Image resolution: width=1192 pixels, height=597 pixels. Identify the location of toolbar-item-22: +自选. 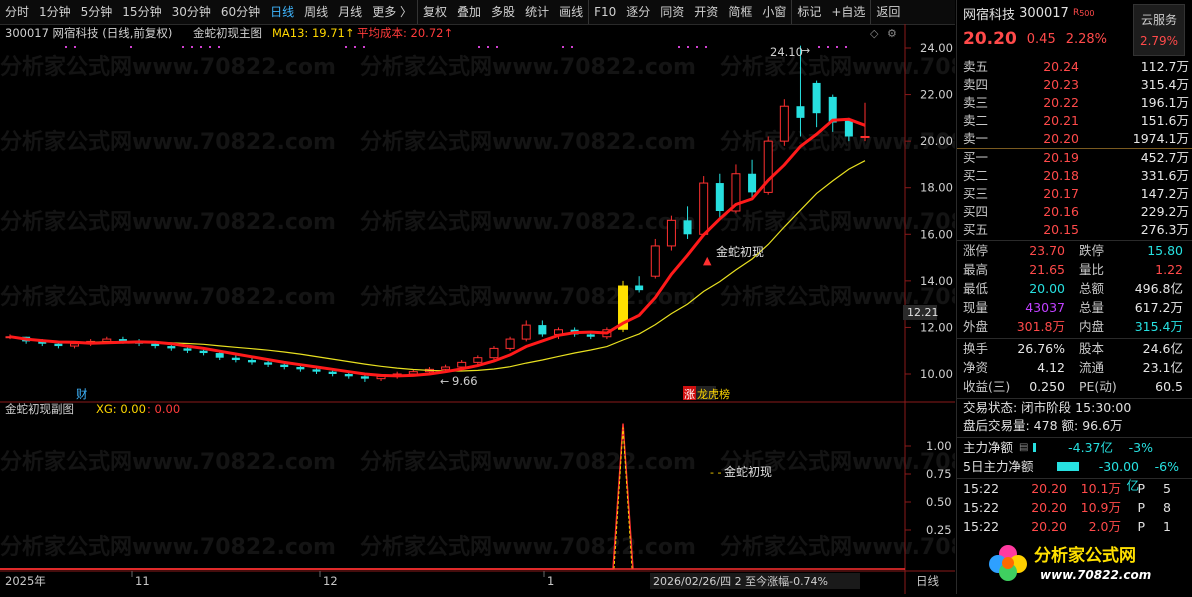
(848, 12).